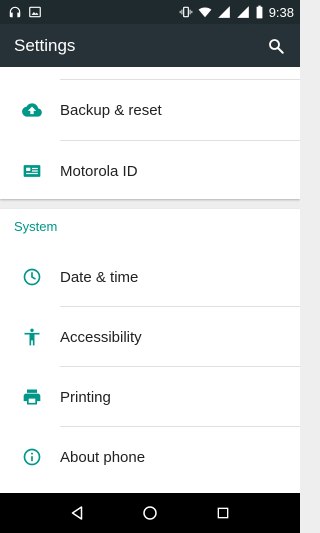 The height and width of the screenshot is (533, 320). What do you see at coordinates (99, 171) in the screenshot?
I see `settings-item-label: Motorola ID` at bounding box center [99, 171].